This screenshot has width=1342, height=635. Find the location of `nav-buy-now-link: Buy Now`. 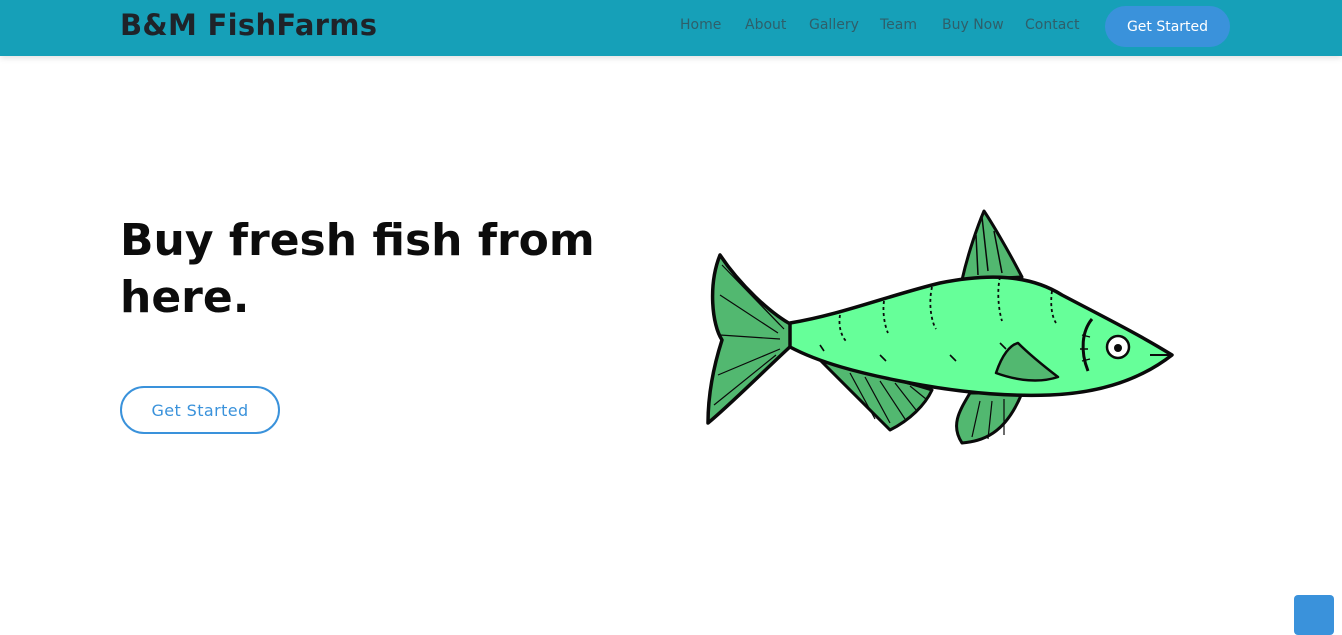

nav-buy-now-link: Buy Now is located at coordinates (973, 25).